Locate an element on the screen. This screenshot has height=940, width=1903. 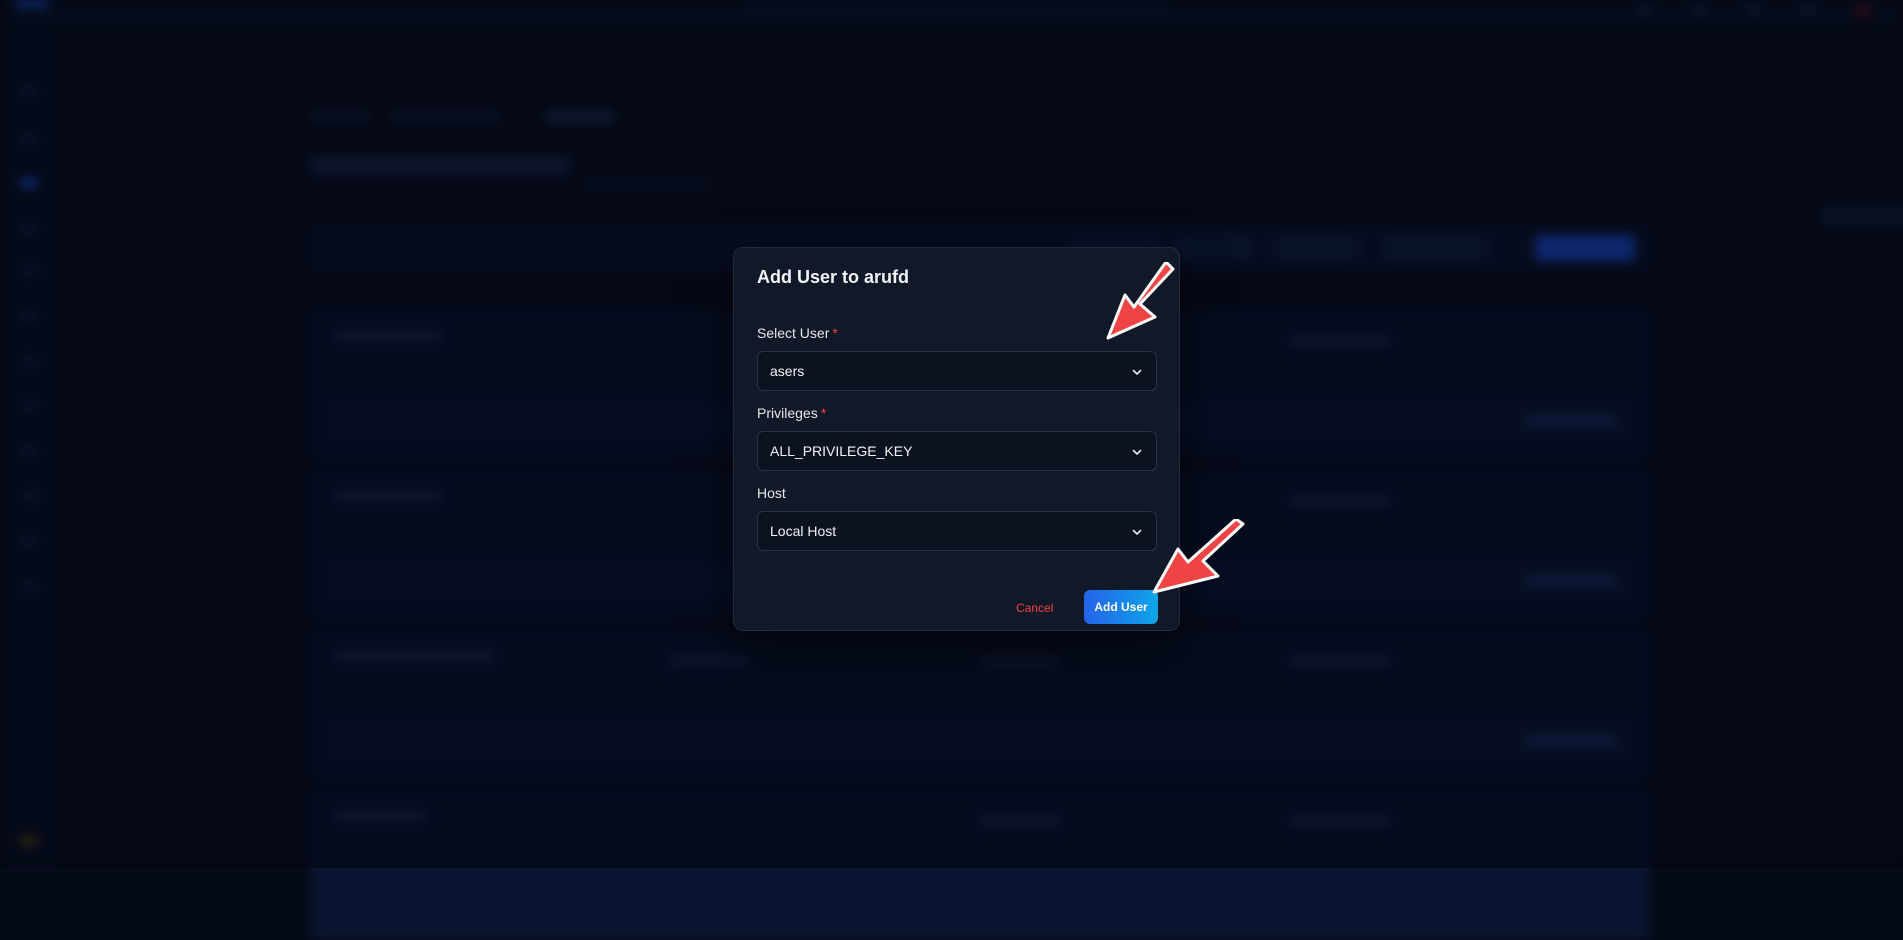
dialog-title: Add User to arufd is located at coordinates (833, 277).